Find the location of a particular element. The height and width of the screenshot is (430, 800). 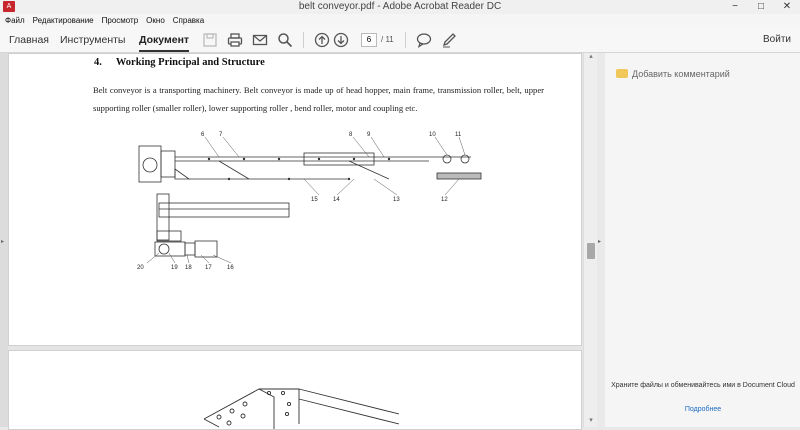

page-number-input: 6 is located at coordinates (369, 40).